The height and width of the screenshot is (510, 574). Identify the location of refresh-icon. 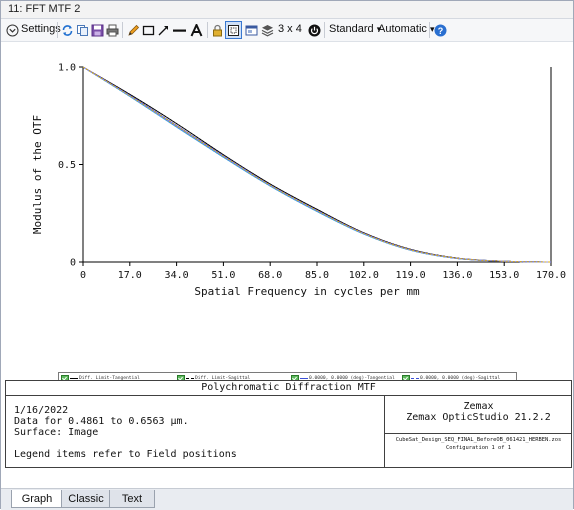
(67, 30).